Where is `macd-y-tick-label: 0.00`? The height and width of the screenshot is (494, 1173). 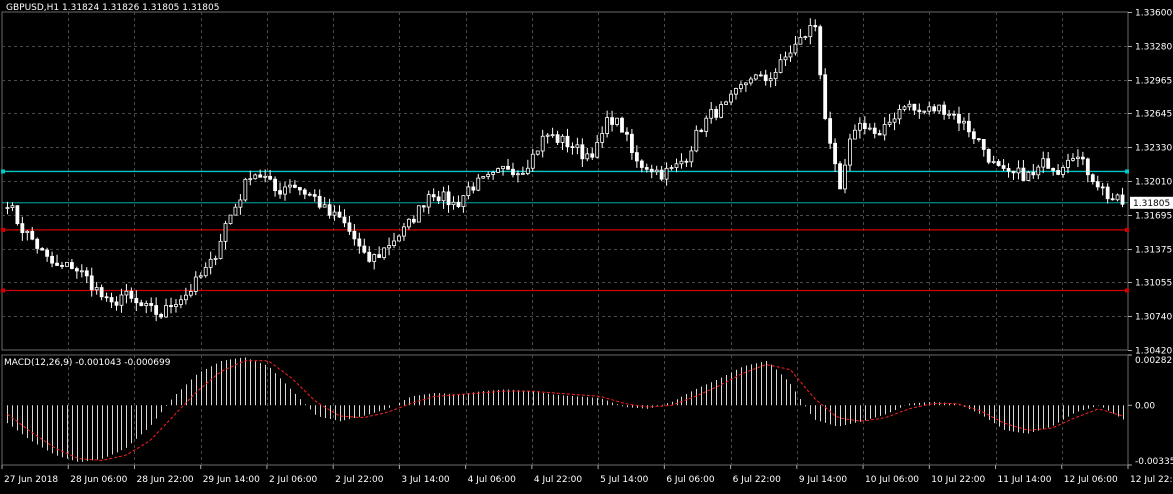 macd-y-tick-label: 0.00 is located at coordinates (1145, 406).